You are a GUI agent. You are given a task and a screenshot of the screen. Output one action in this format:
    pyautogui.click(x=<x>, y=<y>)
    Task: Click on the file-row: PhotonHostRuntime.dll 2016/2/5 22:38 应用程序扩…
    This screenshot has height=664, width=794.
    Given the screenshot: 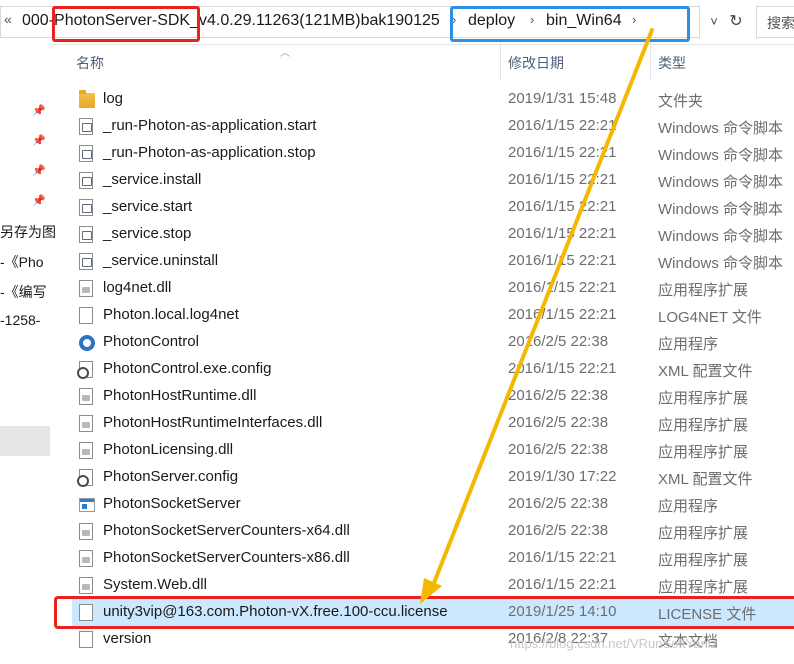 What is the action you would take?
    pyautogui.click(x=433, y=396)
    